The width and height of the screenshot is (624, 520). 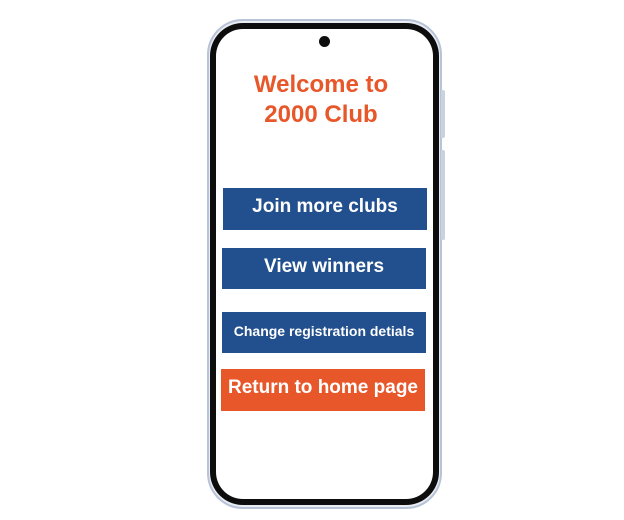 What do you see at coordinates (324, 268) in the screenshot?
I see `view-winners-button: View winners` at bounding box center [324, 268].